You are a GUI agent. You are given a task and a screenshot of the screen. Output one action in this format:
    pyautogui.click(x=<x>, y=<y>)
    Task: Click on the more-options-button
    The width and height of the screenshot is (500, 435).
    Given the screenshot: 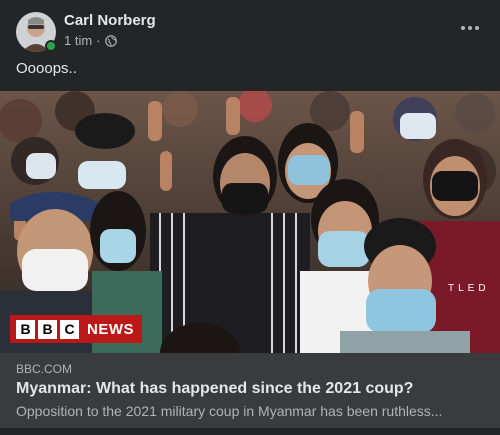 What is the action you would take?
    pyautogui.click(x=470, y=28)
    